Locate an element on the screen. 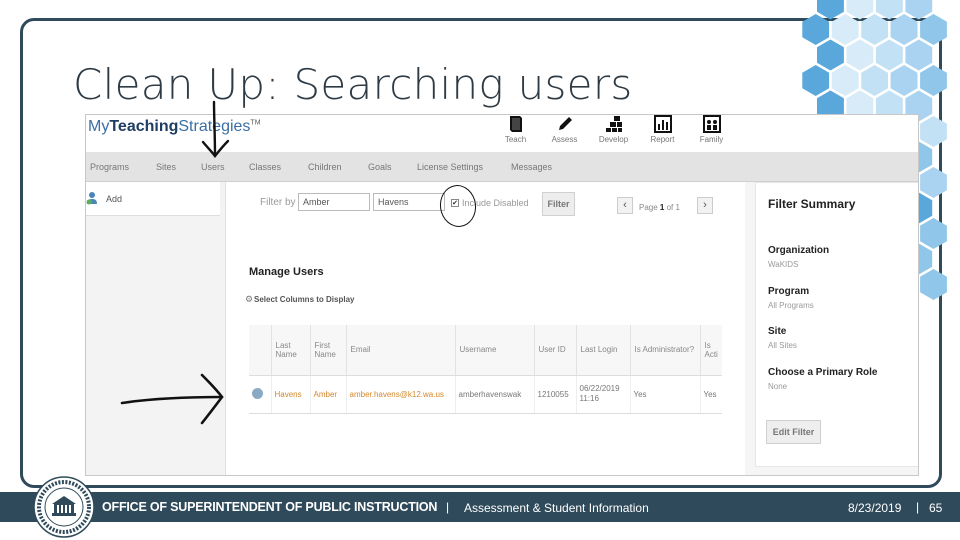 This screenshot has width=960, height=540. nav-programs: Programs is located at coordinates (109, 167).